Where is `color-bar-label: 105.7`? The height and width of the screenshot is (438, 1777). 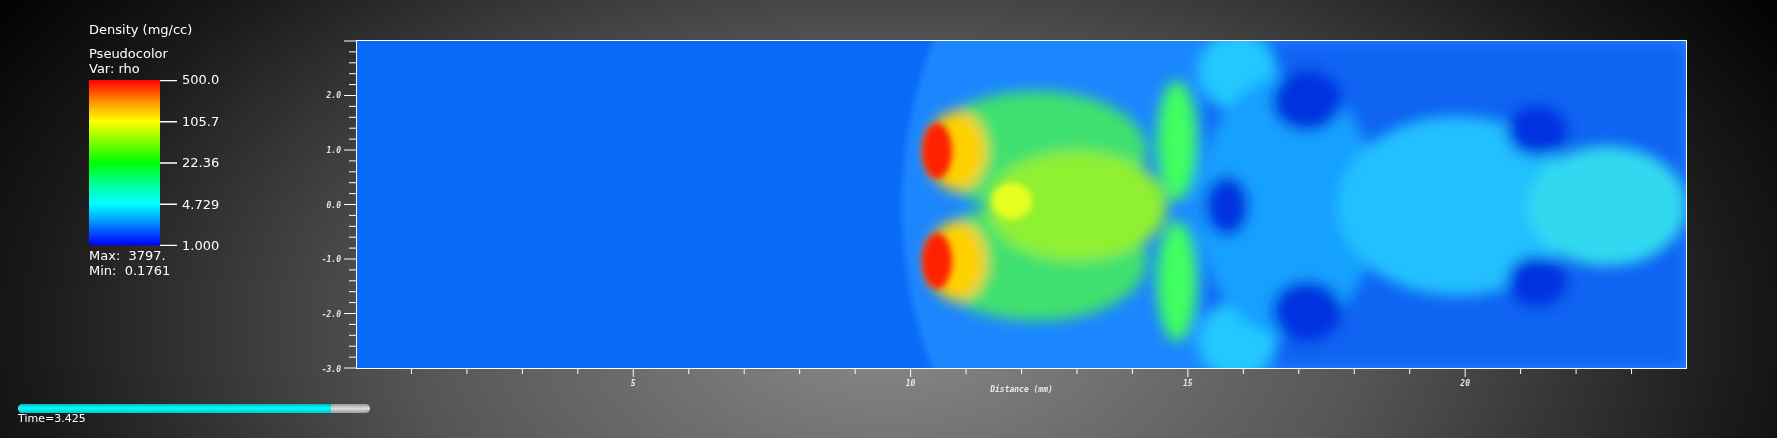
color-bar-label: 105.7 is located at coordinates (201, 121).